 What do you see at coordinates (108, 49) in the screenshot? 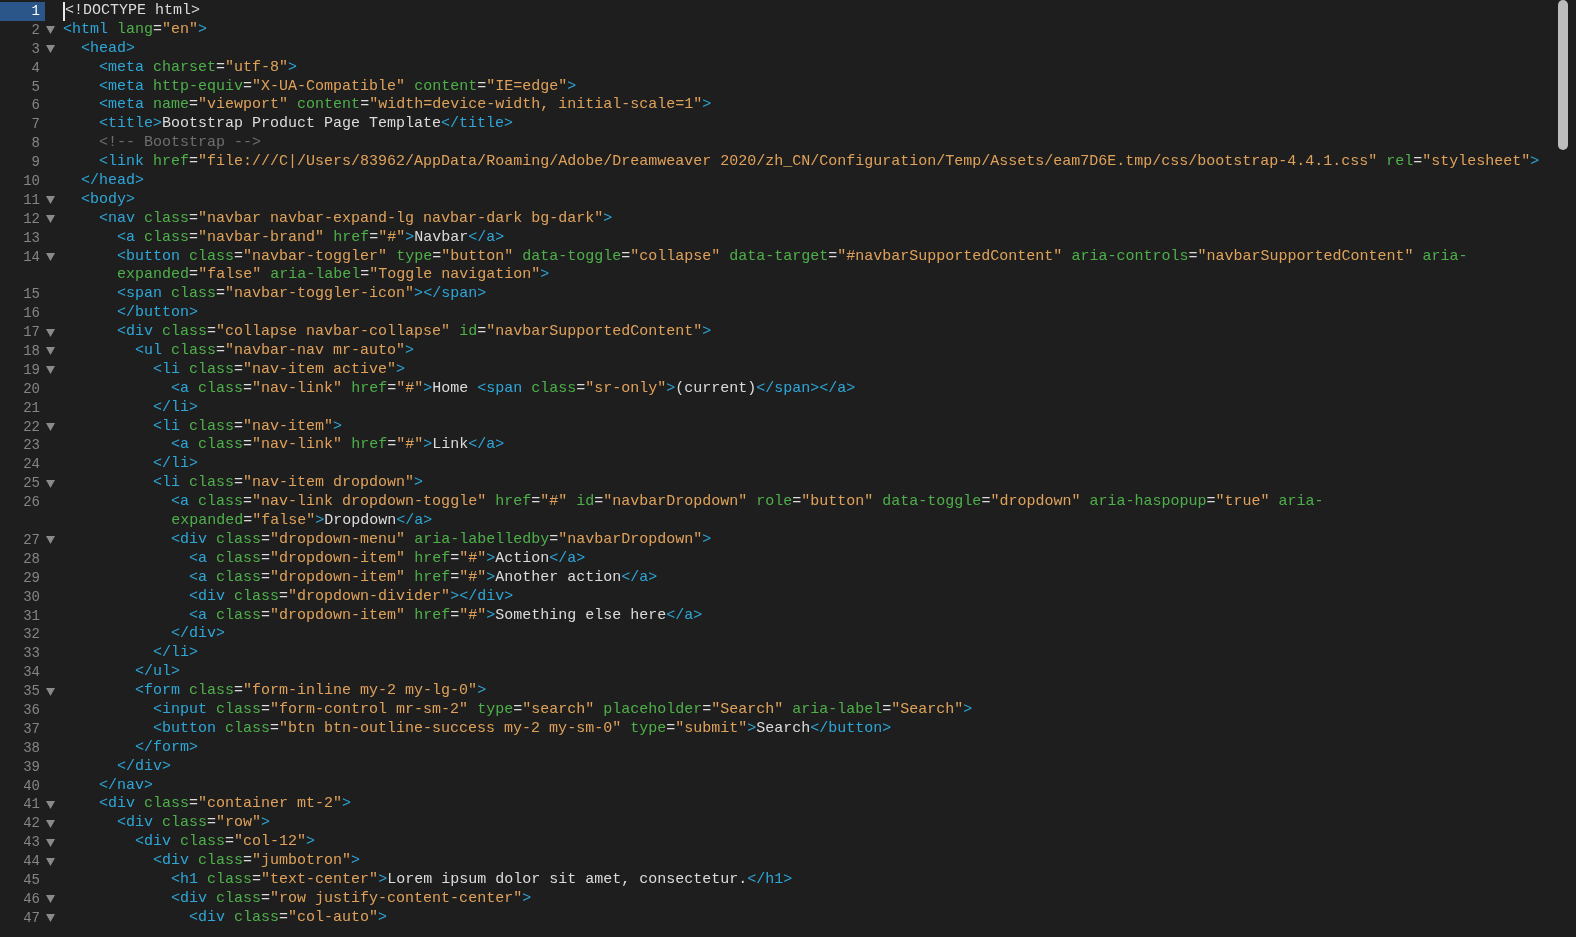
I see `code-line: <head>` at bounding box center [108, 49].